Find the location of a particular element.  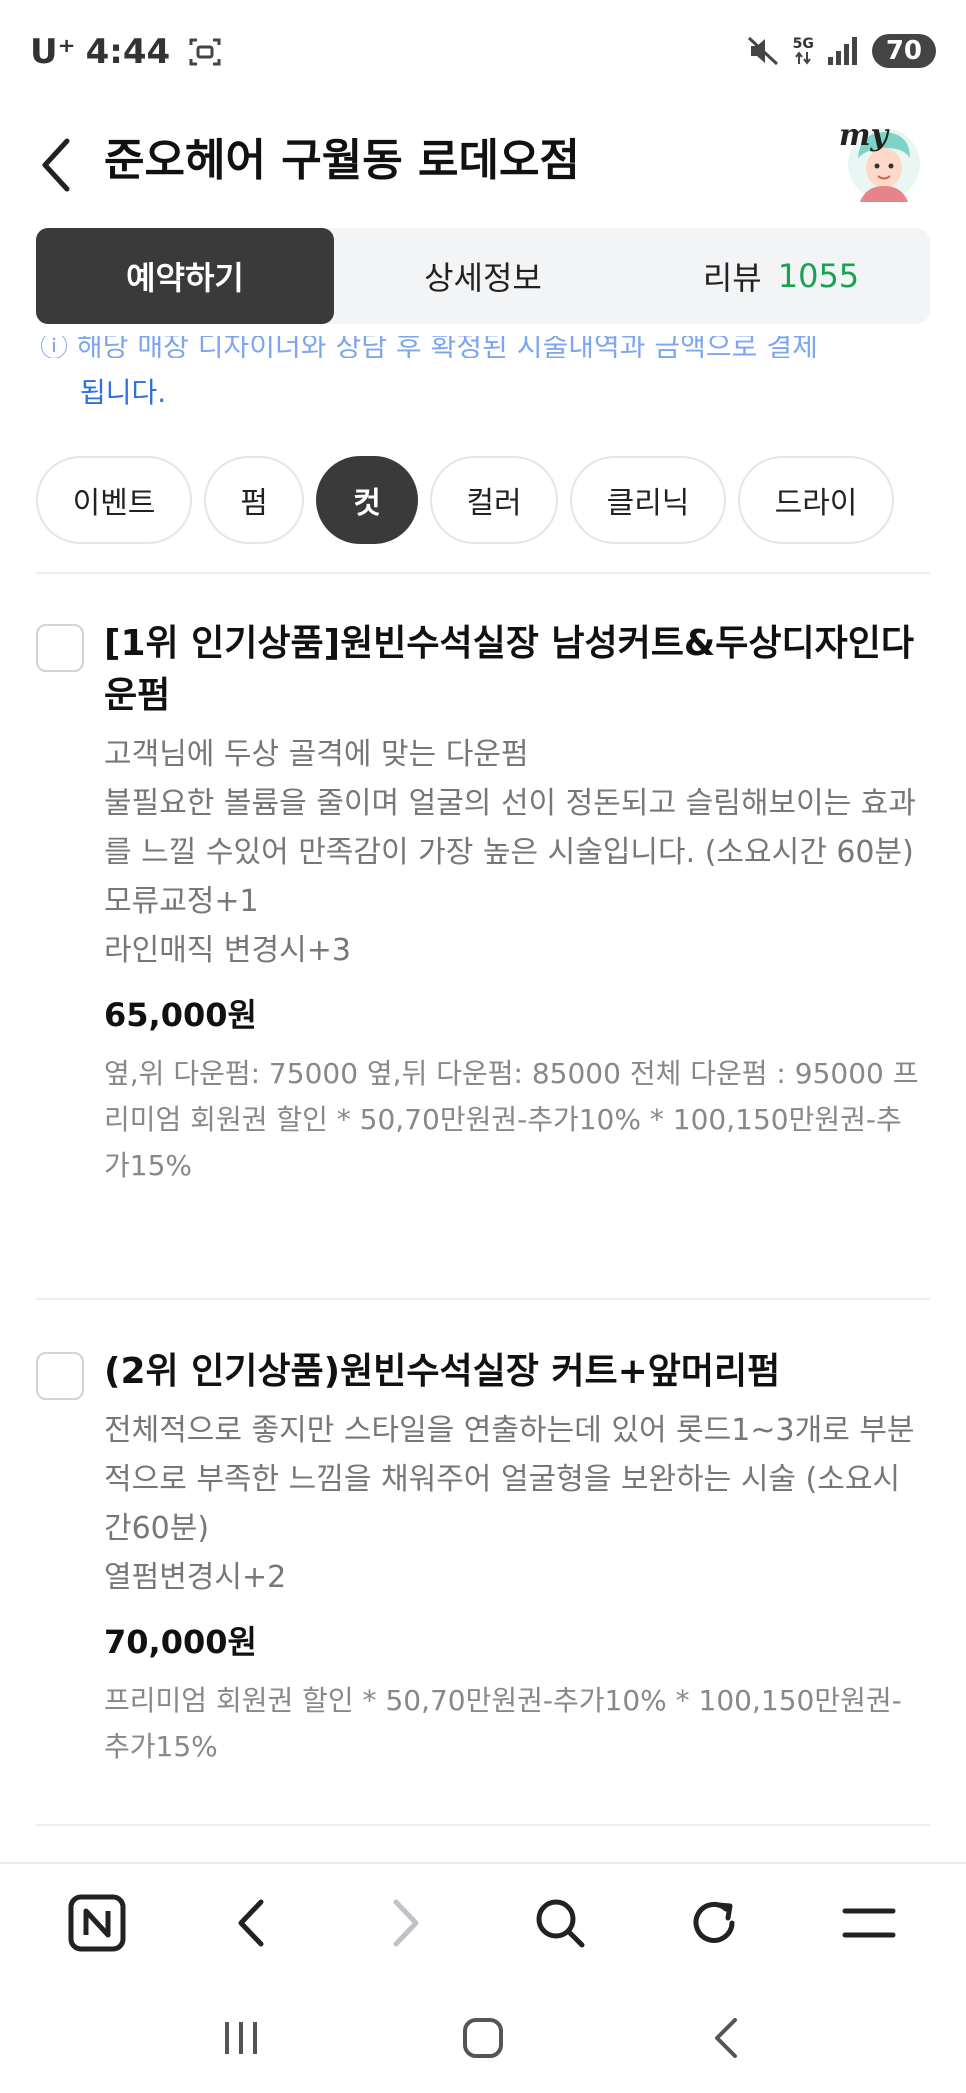

tab-reviews-label: 리뷰 is located at coordinates (732, 278).